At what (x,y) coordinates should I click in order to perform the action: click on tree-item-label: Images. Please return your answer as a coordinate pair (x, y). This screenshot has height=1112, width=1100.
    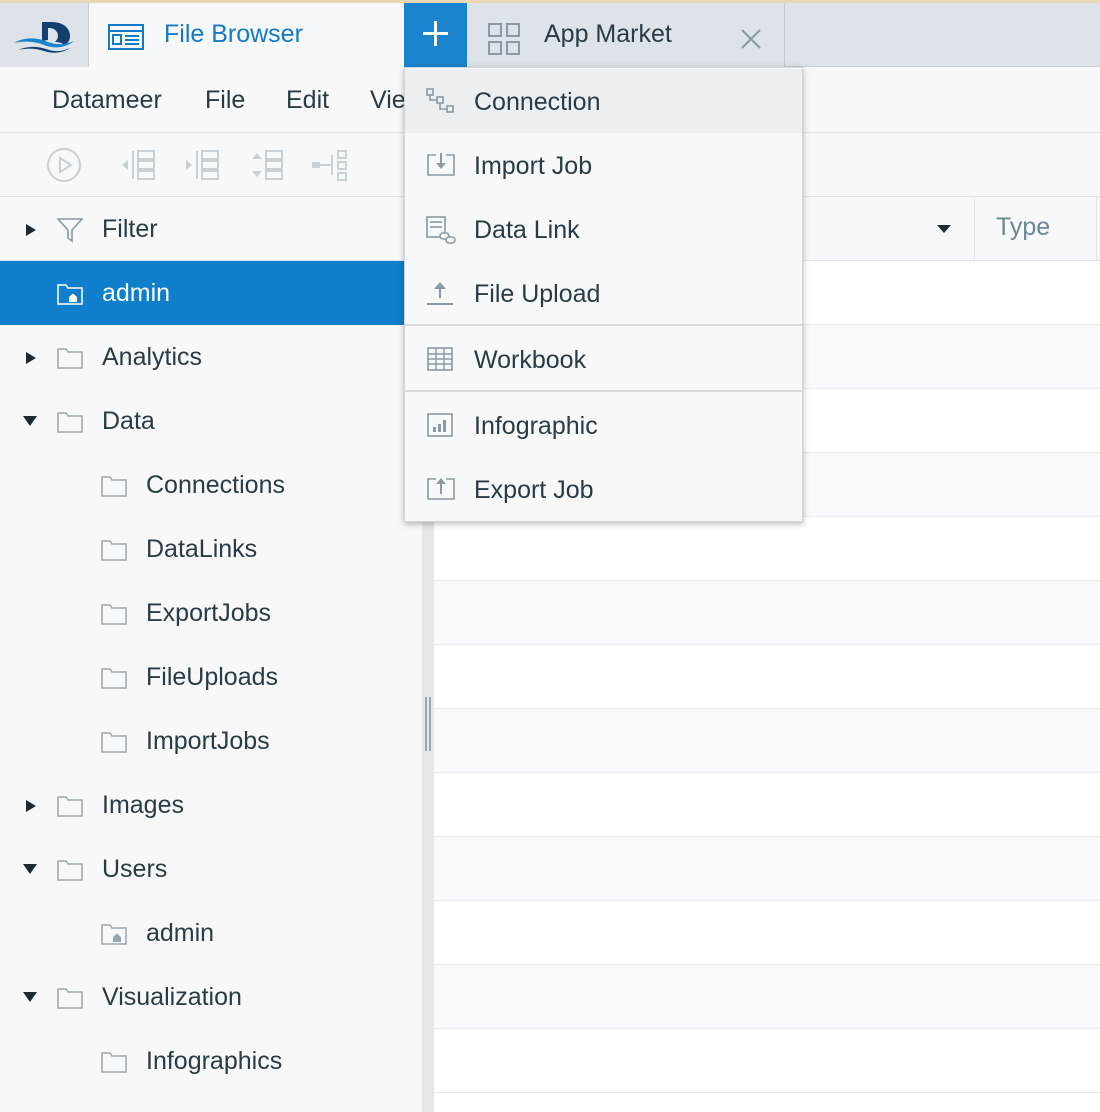
    Looking at the image, I should click on (143, 805).